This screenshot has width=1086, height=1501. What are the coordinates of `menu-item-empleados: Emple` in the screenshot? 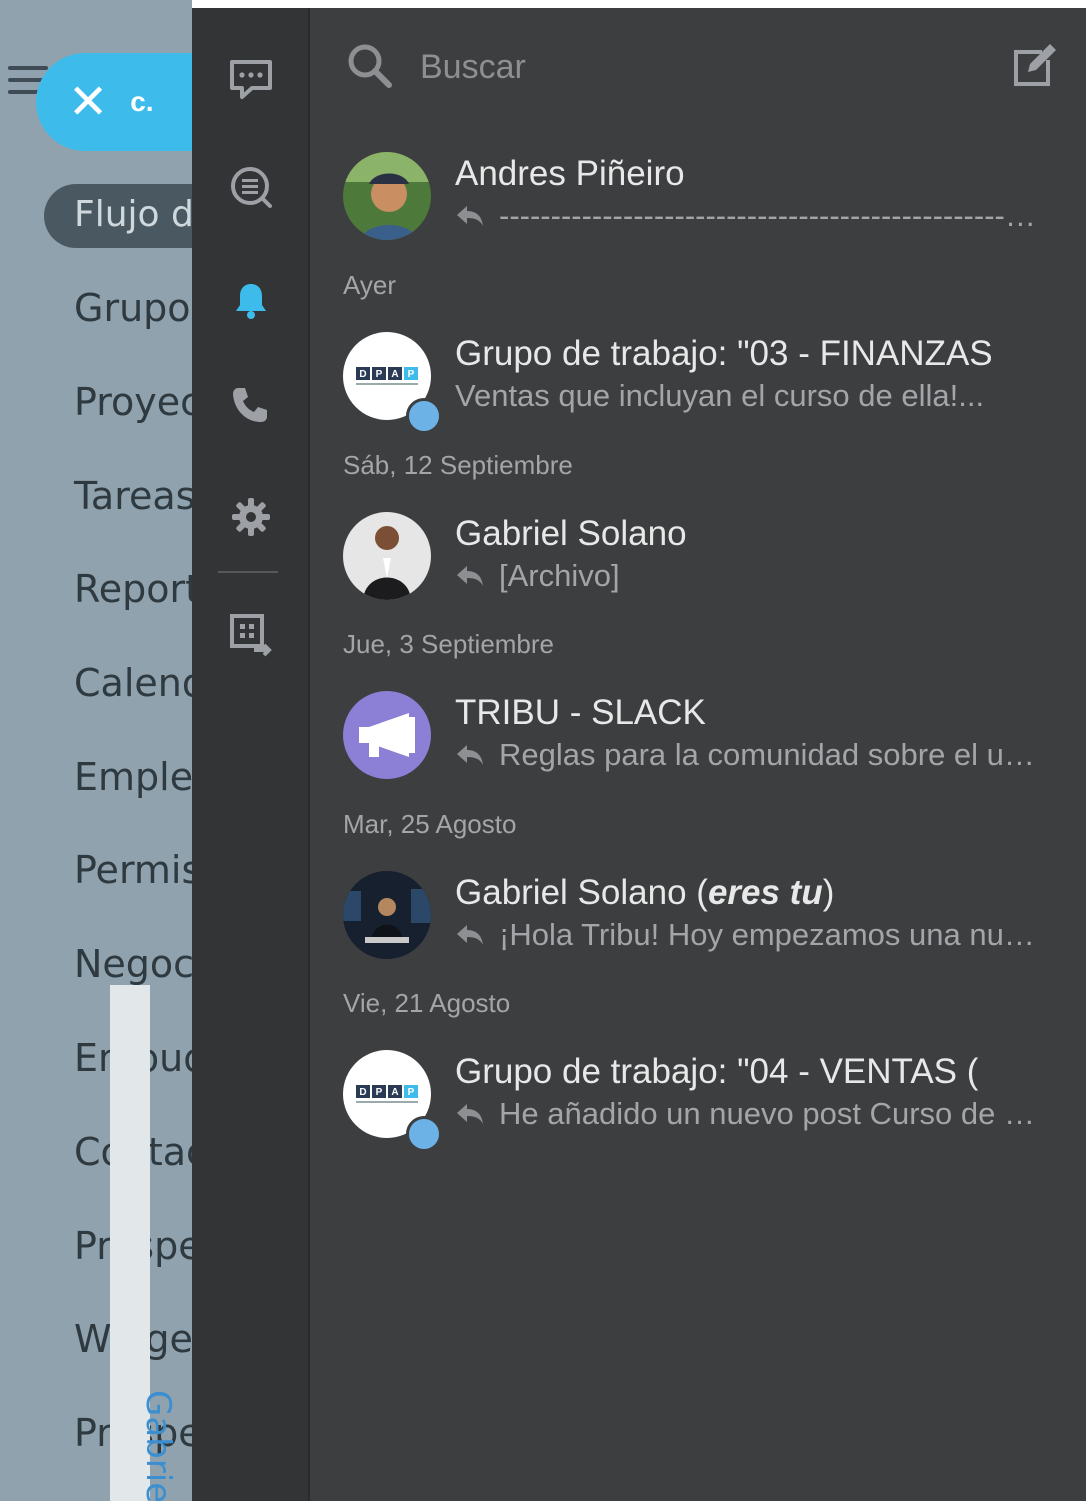 It's located at (133, 777).